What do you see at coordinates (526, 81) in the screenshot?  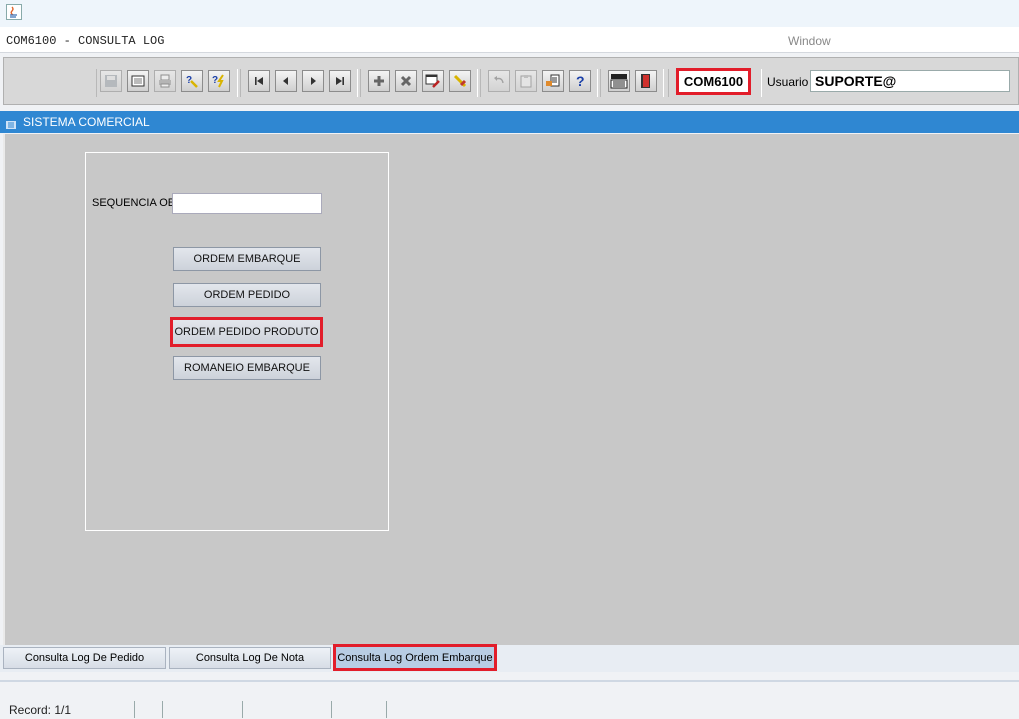 I see `clipboard-icon` at bounding box center [526, 81].